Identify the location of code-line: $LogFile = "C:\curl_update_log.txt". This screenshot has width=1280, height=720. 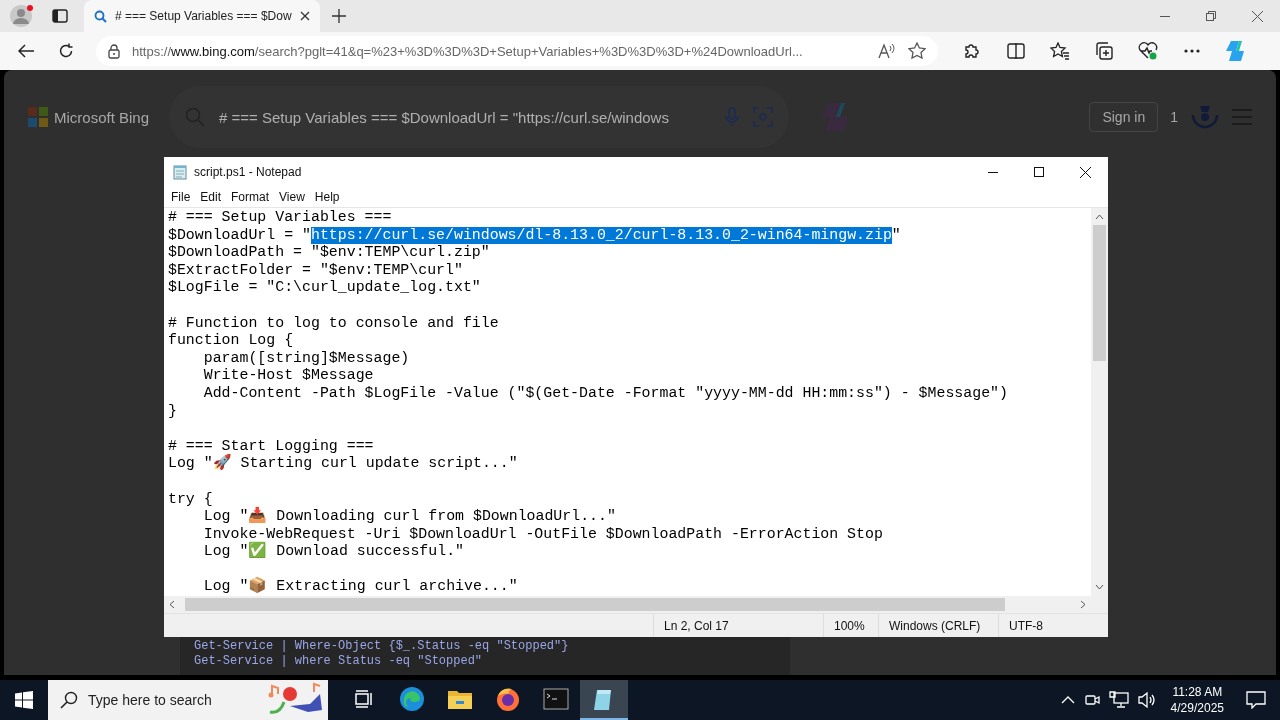
(324, 288).